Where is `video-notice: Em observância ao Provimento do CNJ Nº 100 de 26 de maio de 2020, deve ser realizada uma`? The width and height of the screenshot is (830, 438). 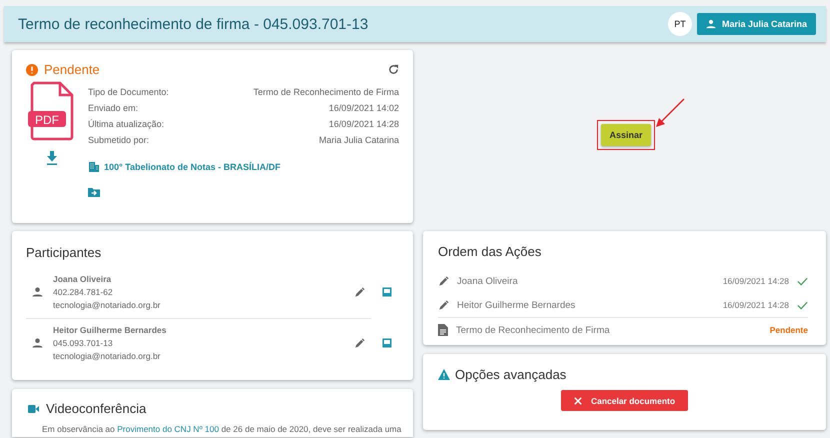 video-notice: Em observância ao Provimento do CNJ Nº 100 de 26 de maio de 2020, deve ser realizada uma is located at coordinates (220, 429).